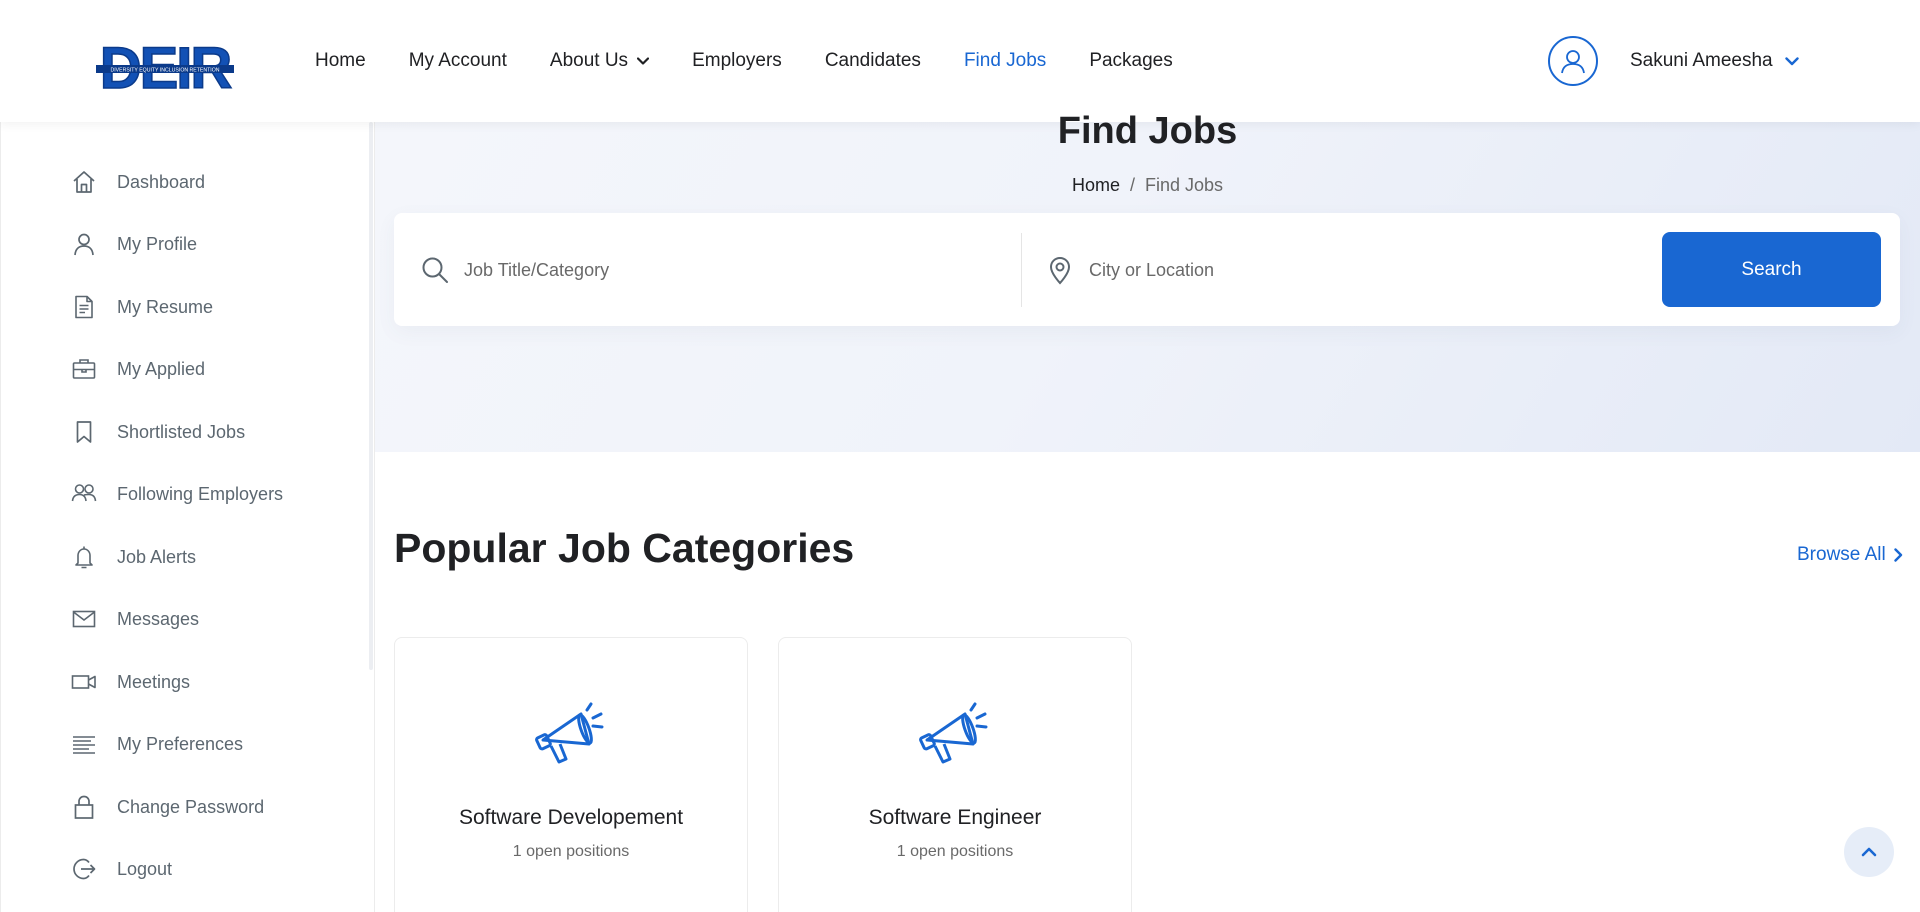 The width and height of the screenshot is (1920, 912). Describe the element at coordinates (955, 817) in the screenshot. I see `category-title: Software Engineer` at that location.